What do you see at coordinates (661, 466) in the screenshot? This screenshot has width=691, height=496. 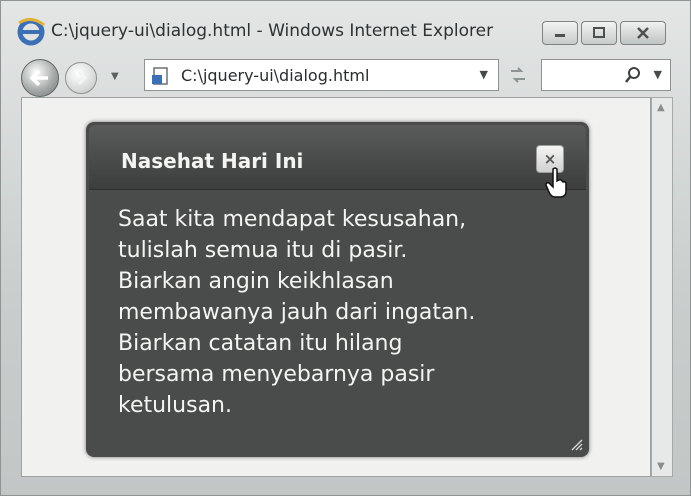 I see `scroll-down-arrow-icon: ▼` at bounding box center [661, 466].